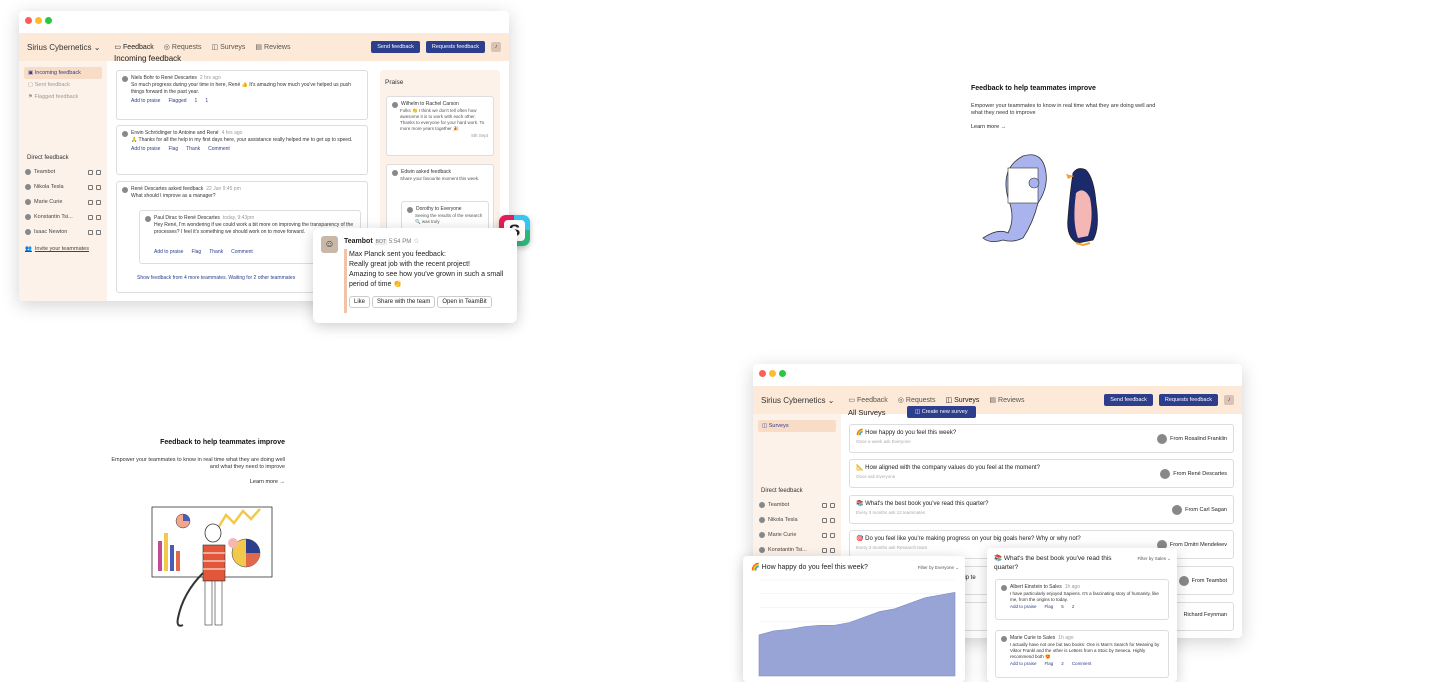 The height and width of the screenshot is (682, 1455). What do you see at coordinates (63, 73) in the screenshot?
I see `sidebar-item-incoming: ▣ Incoming feedback` at bounding box center [63, 73].